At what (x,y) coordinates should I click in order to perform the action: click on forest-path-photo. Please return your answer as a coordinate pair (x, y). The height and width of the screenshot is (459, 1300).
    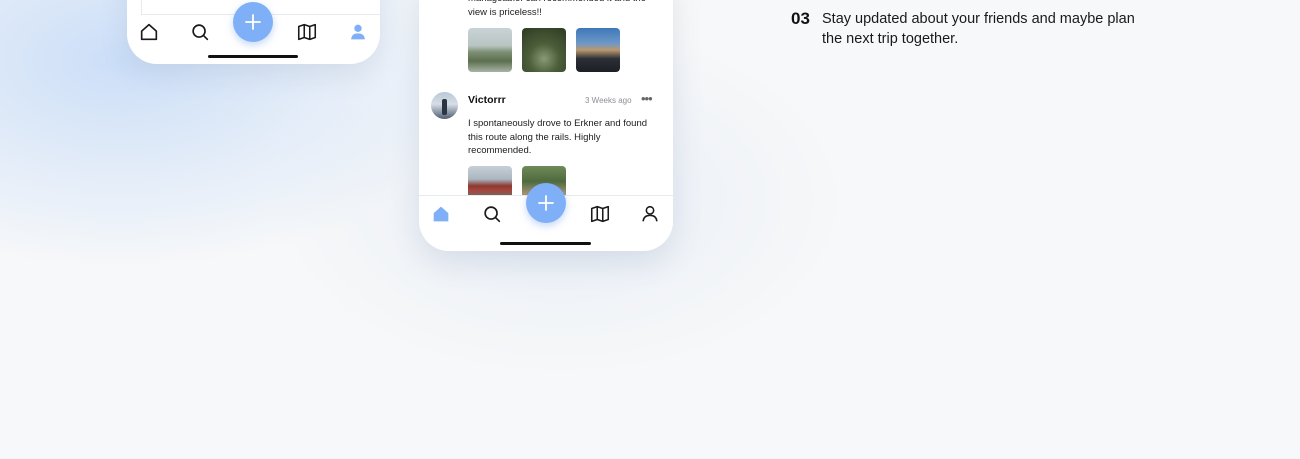
    Looking at the image, I should click on (544, 50).